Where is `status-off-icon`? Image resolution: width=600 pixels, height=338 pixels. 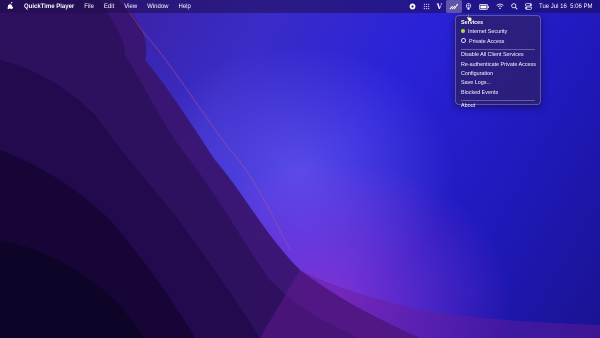 status-off-icon is located at coordinates (463, 41).